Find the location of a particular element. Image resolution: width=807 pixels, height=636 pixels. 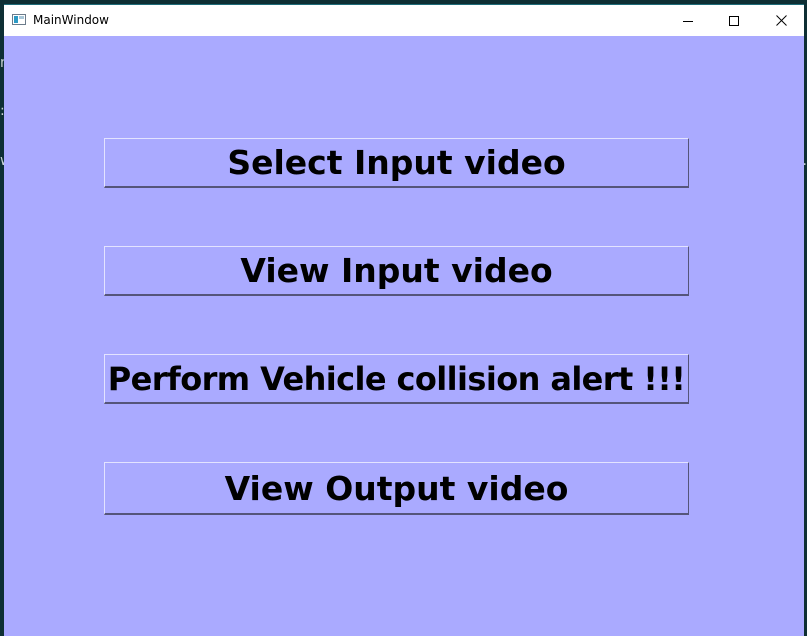

minimize-icon is located at coordinates (688, 21).